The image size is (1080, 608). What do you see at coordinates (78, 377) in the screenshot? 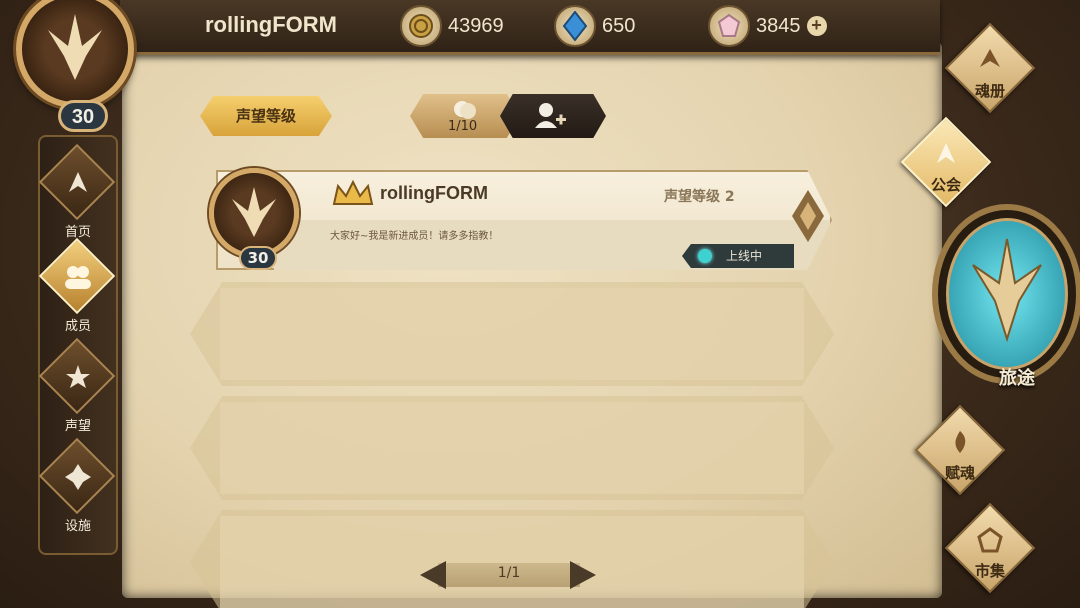
I see `reputation-icon` at bounding box center [78, 377].